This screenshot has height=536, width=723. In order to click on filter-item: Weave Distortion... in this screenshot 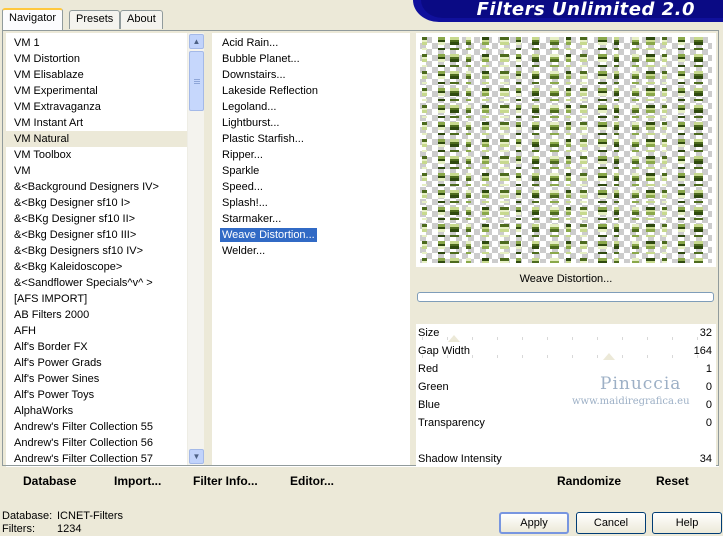, I will do `click(311, 235)`.